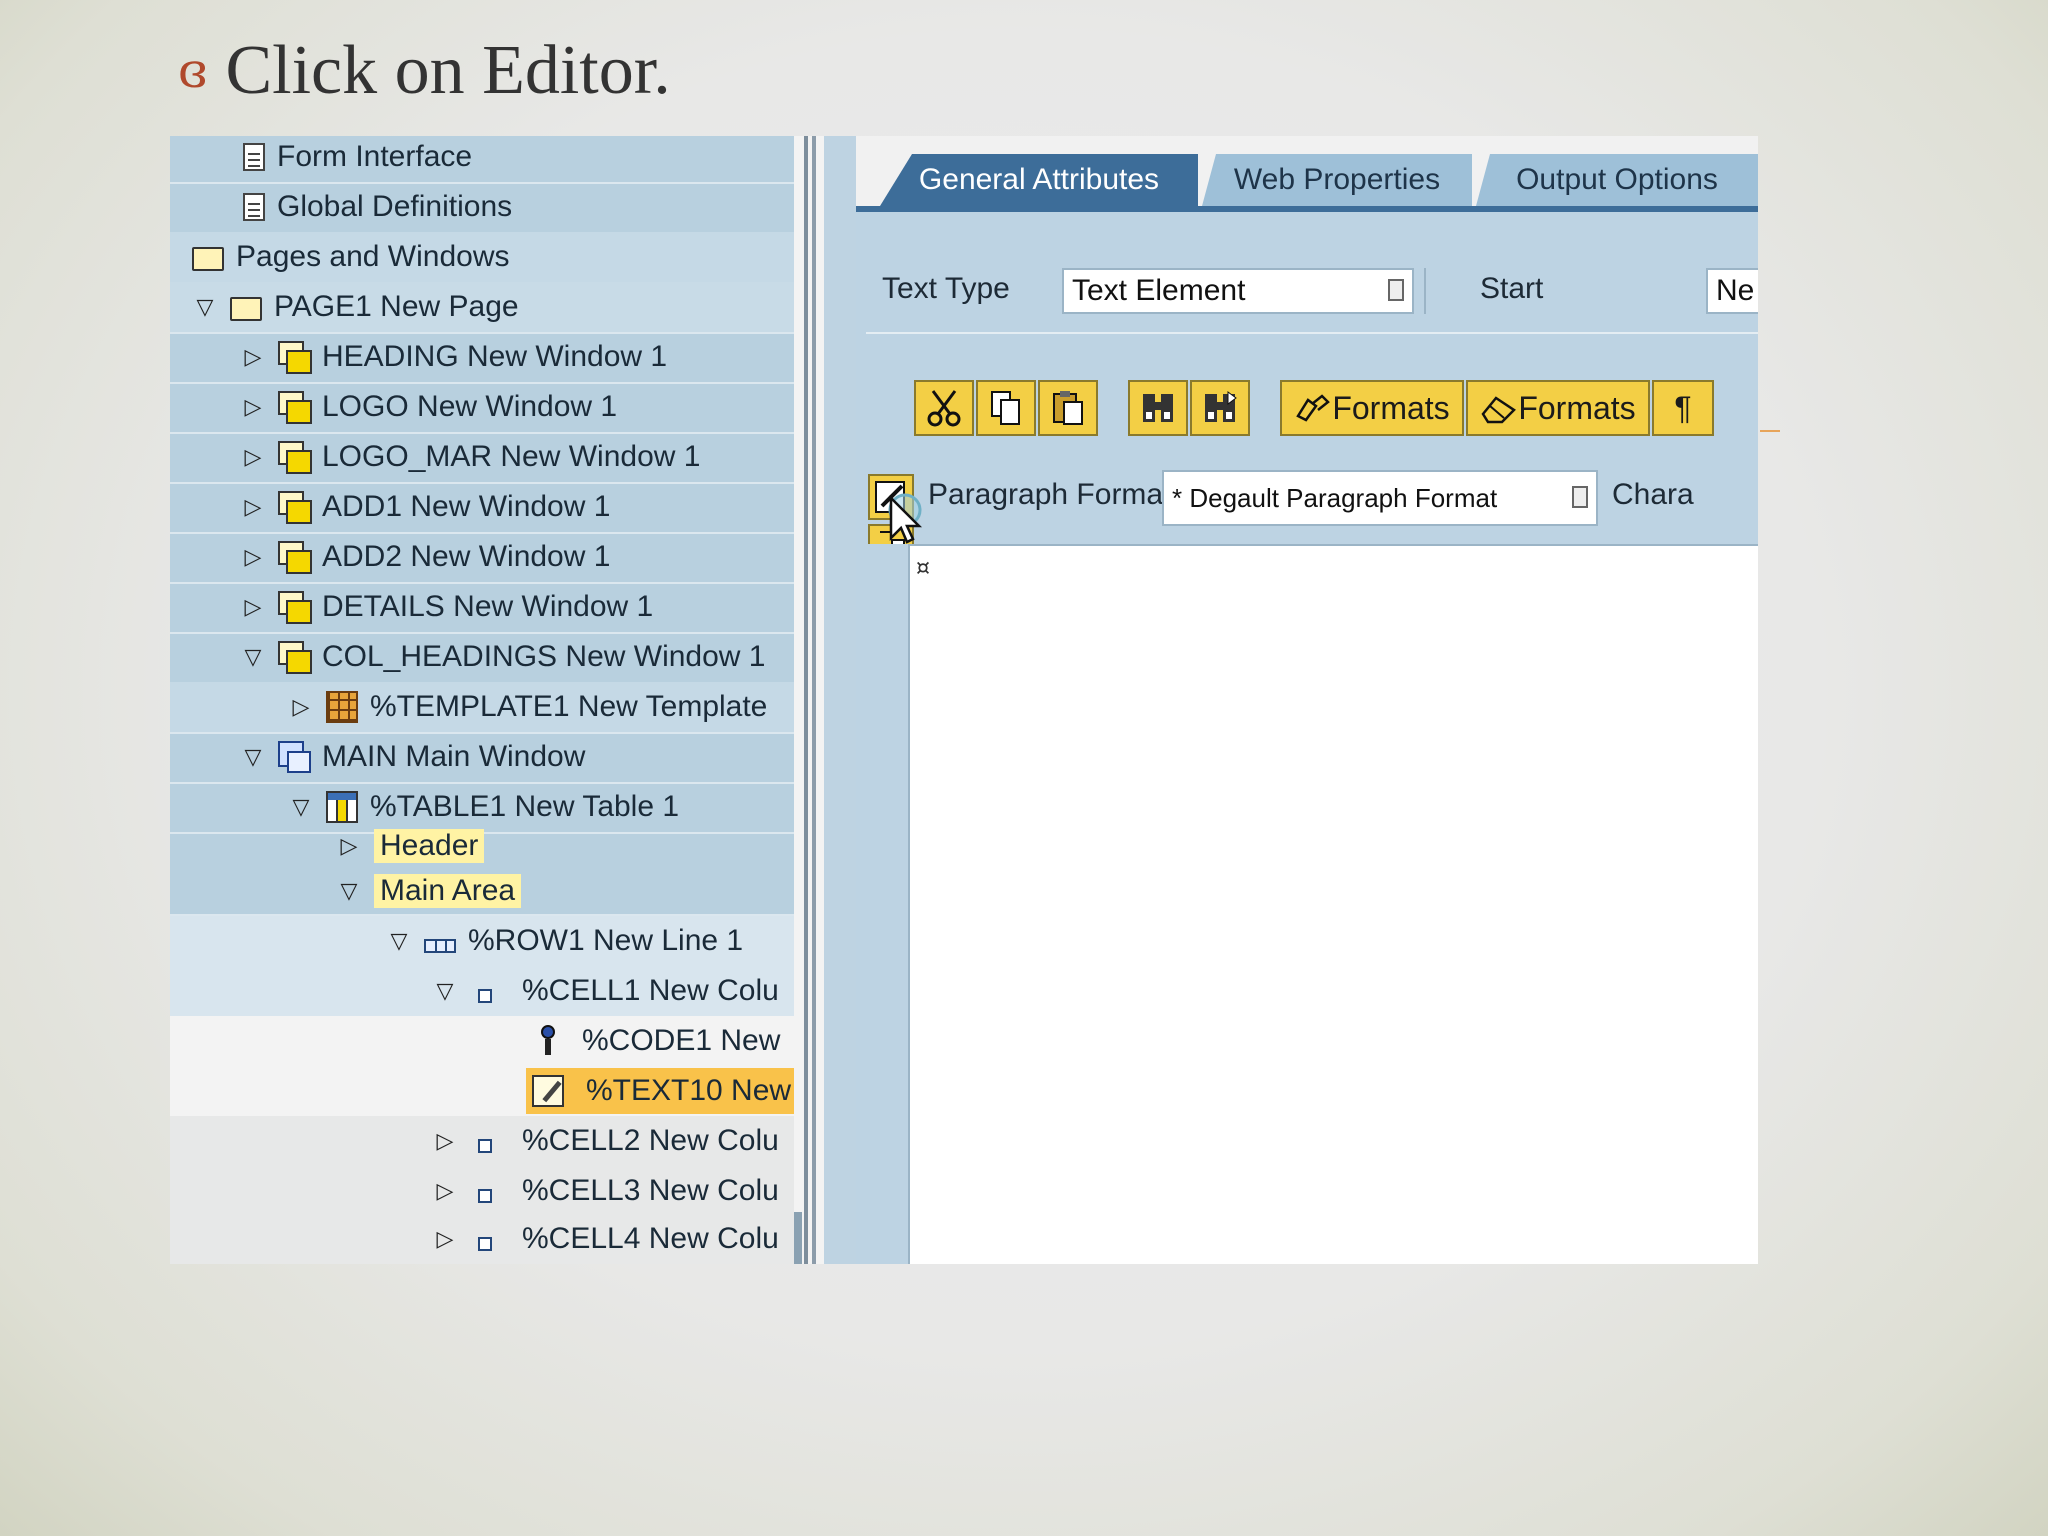  Describe the element at coordinates (606, 940) in the screenshot. I see `tree-node-label: %ROW1 New Line 1` at that location.